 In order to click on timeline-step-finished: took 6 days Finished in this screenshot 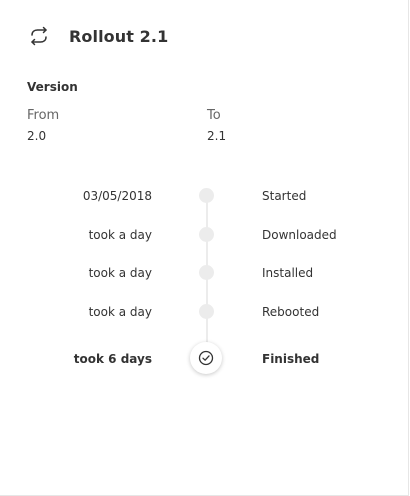, I will do `click(204, 358)`.